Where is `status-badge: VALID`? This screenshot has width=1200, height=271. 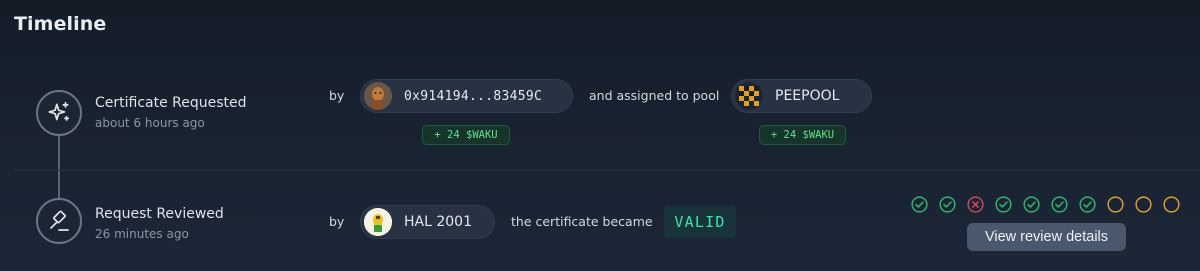
status-badge: VALID is located at coordinates (700, 222).